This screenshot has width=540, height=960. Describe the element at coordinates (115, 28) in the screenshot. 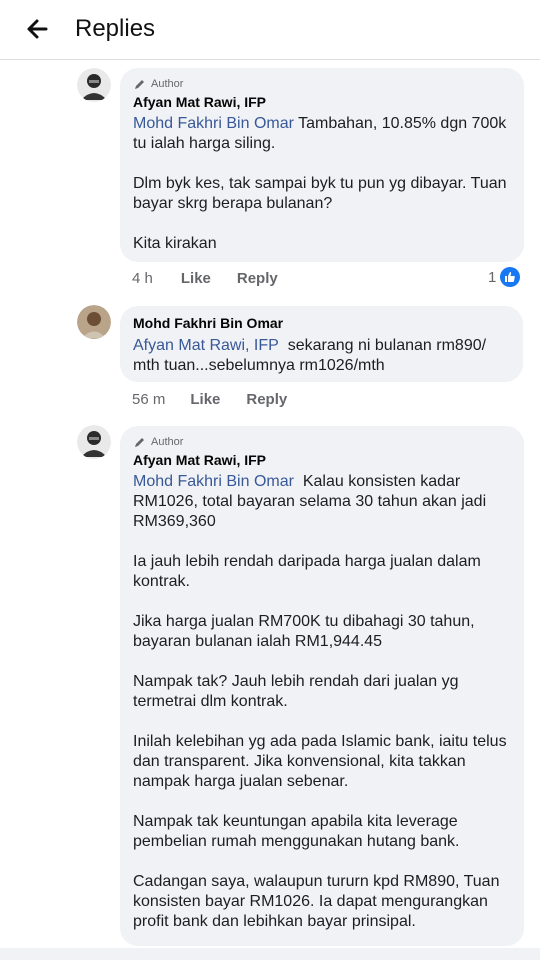

I see `page-title: Replies` at that location.